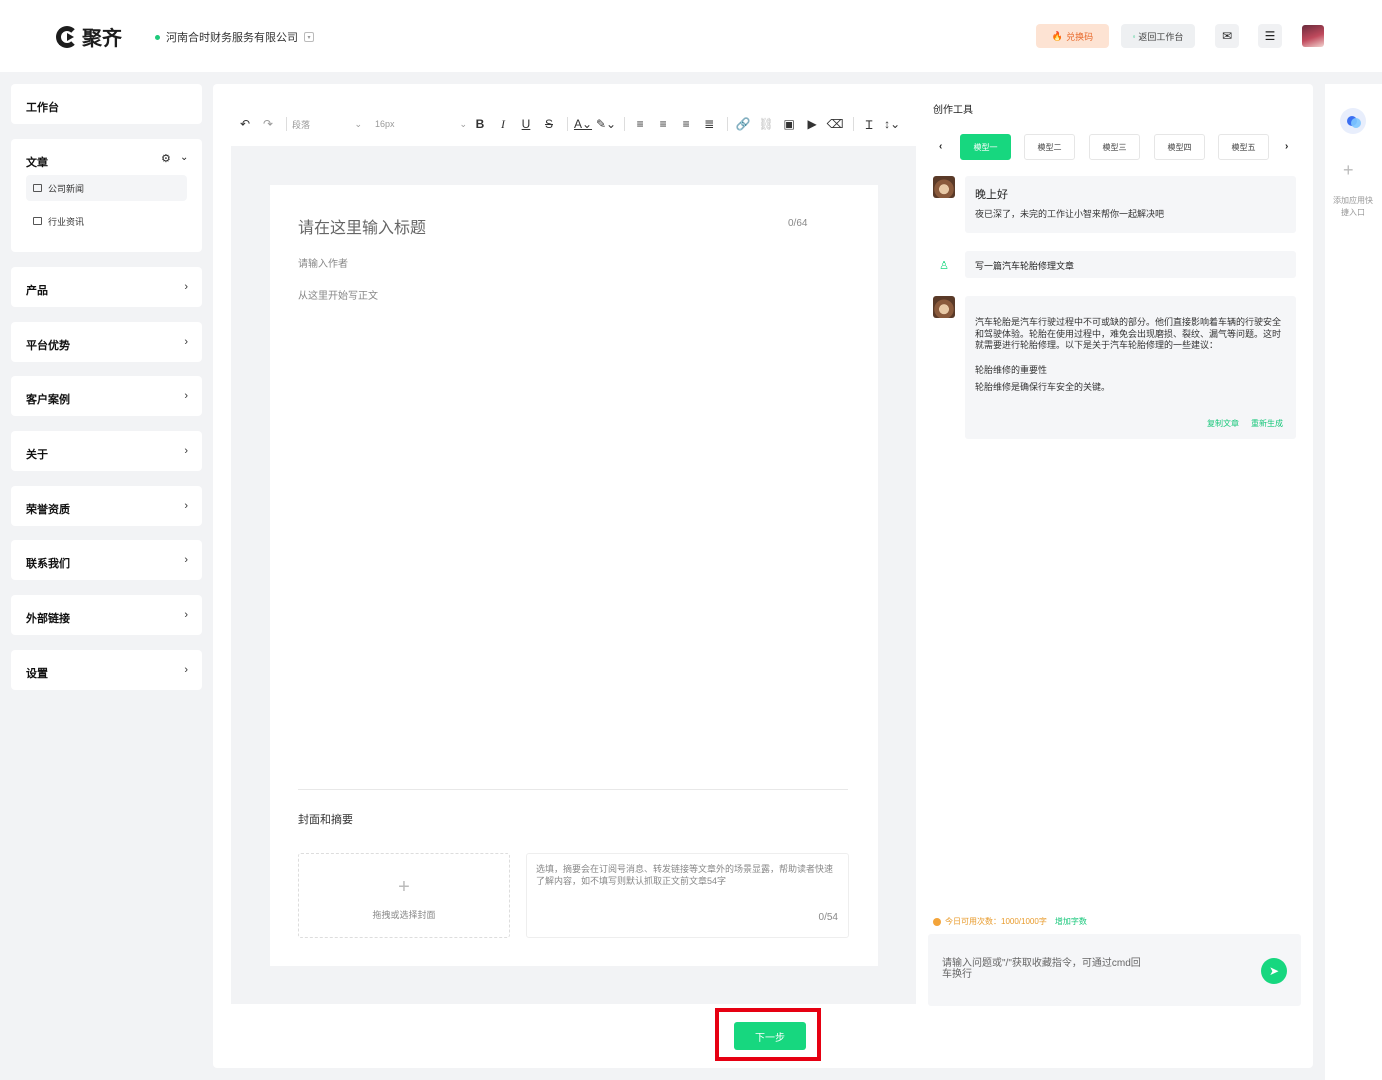  What do you see at coordinates (835, 124) in the screenshot?
I see `eraser-icon: ⌫` at bounding box center [835, 124].